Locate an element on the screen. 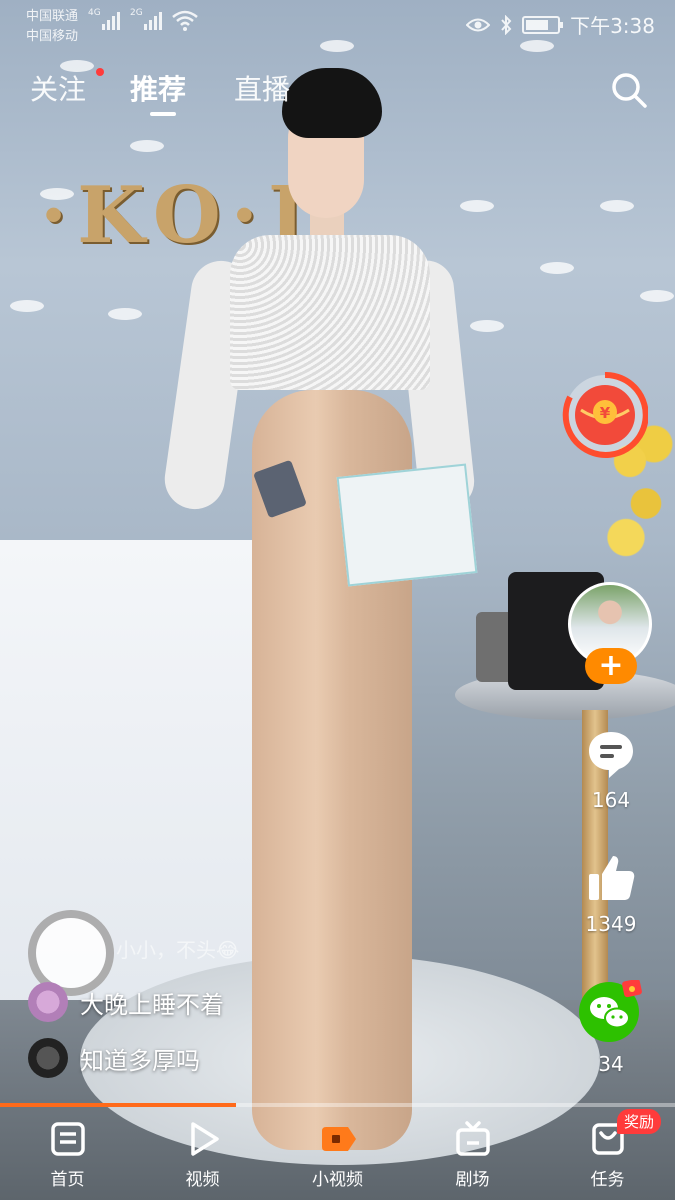 The width and height of the screenshot is (675, 1200). red-packet-reward-icon: ¥ is located at coordinates (605, 415).